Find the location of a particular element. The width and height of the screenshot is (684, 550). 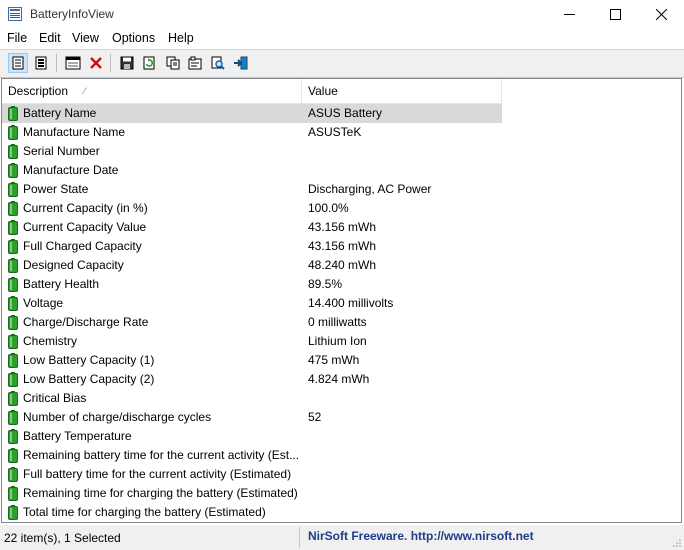

delete-button is located at coordinates (96, 63).